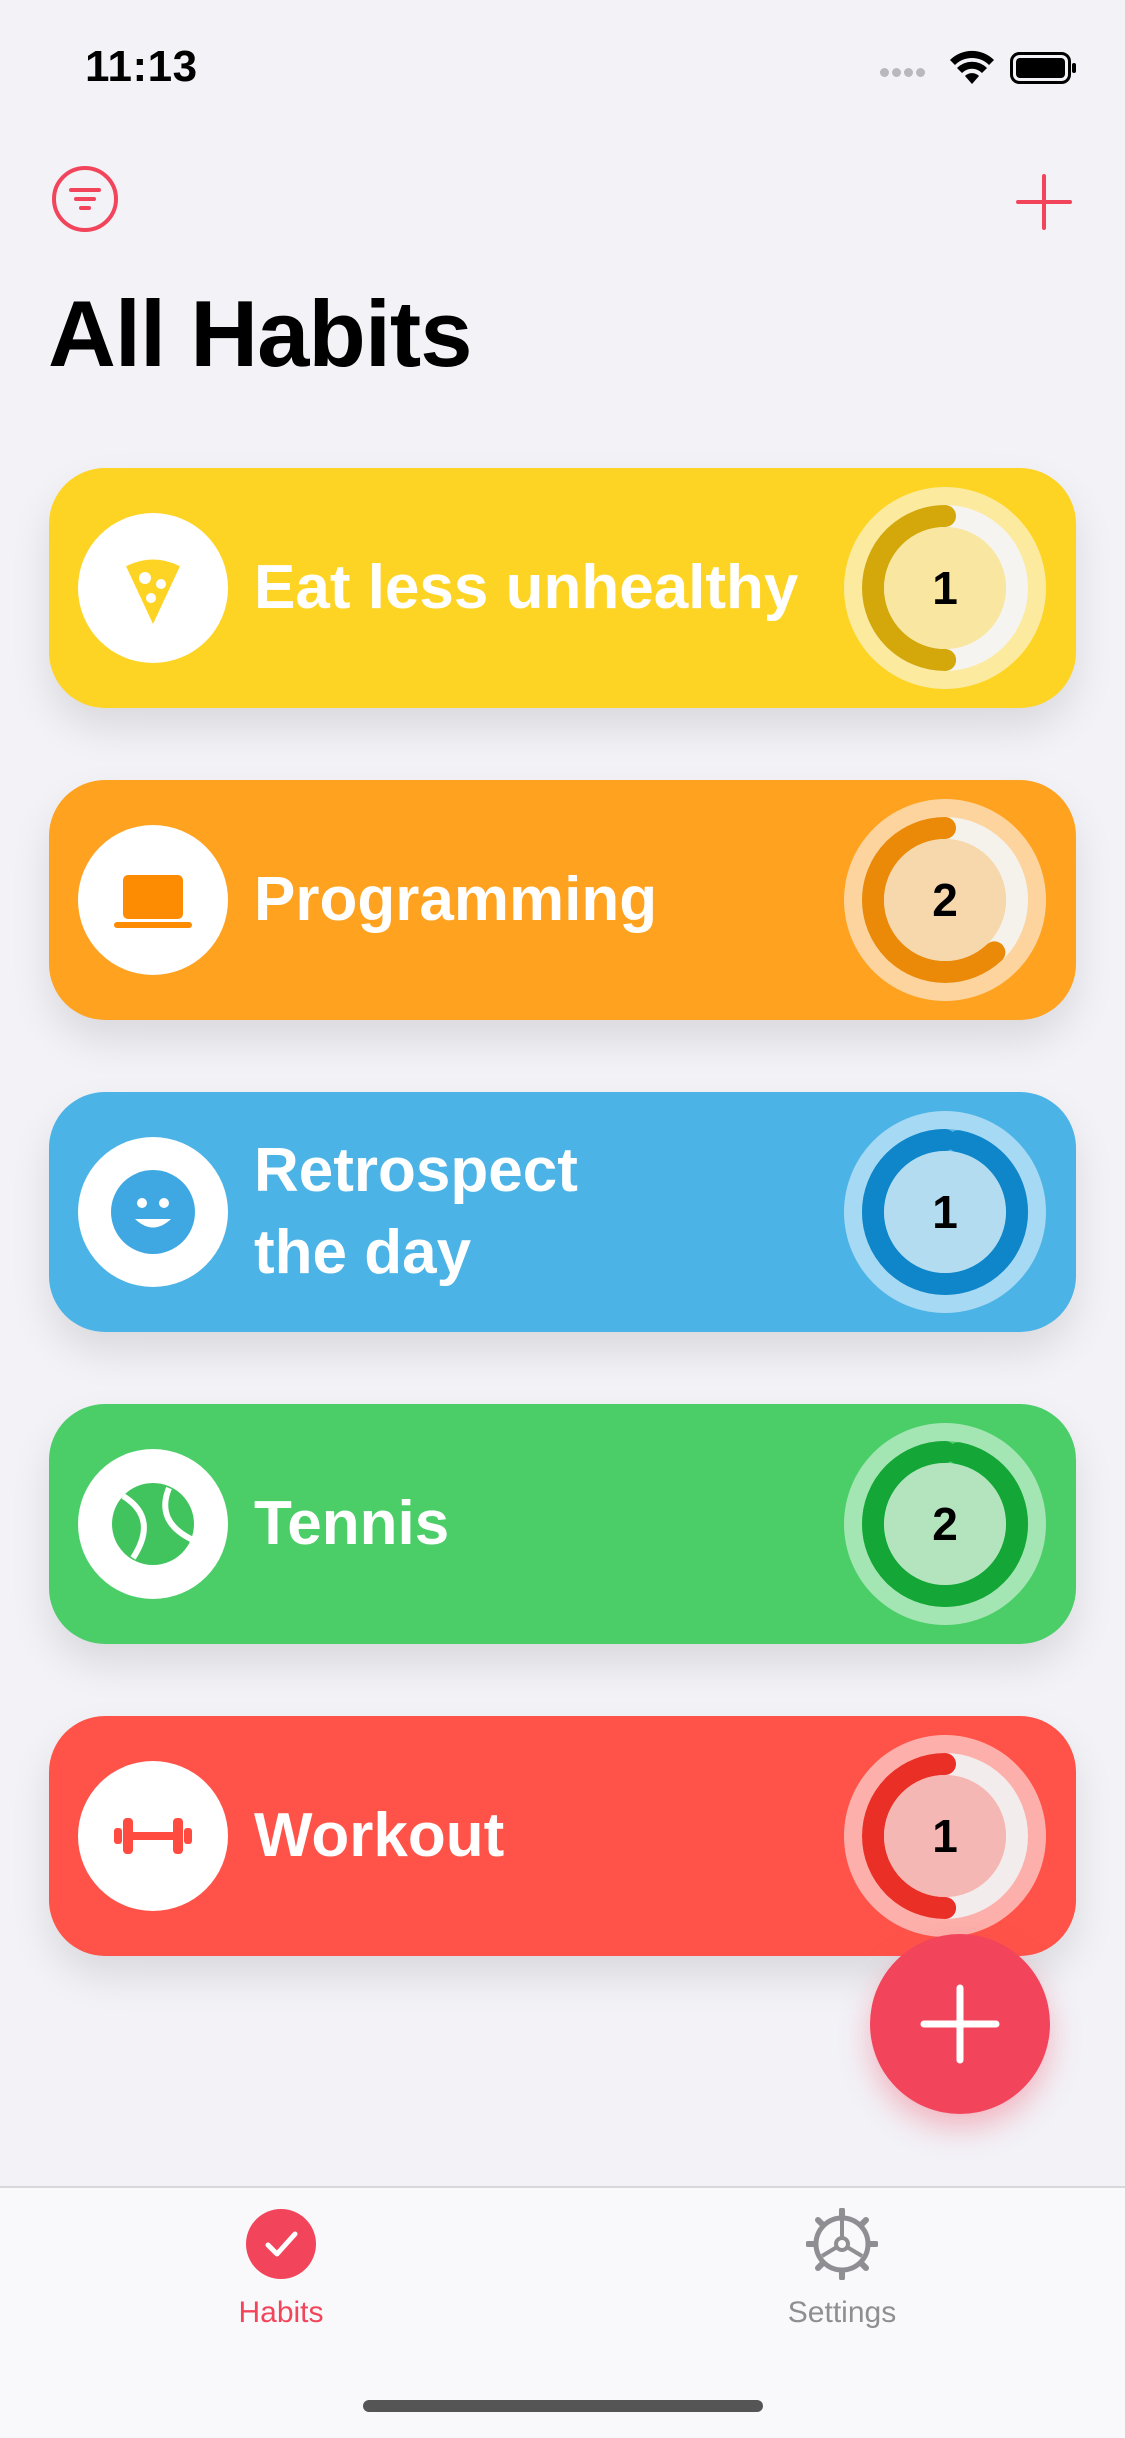 The width and height of the screenshot is (1125, 2438). Describe the element at coordinates (456, 899) in the screenshot. I see `habit-name: Programming` at that location.